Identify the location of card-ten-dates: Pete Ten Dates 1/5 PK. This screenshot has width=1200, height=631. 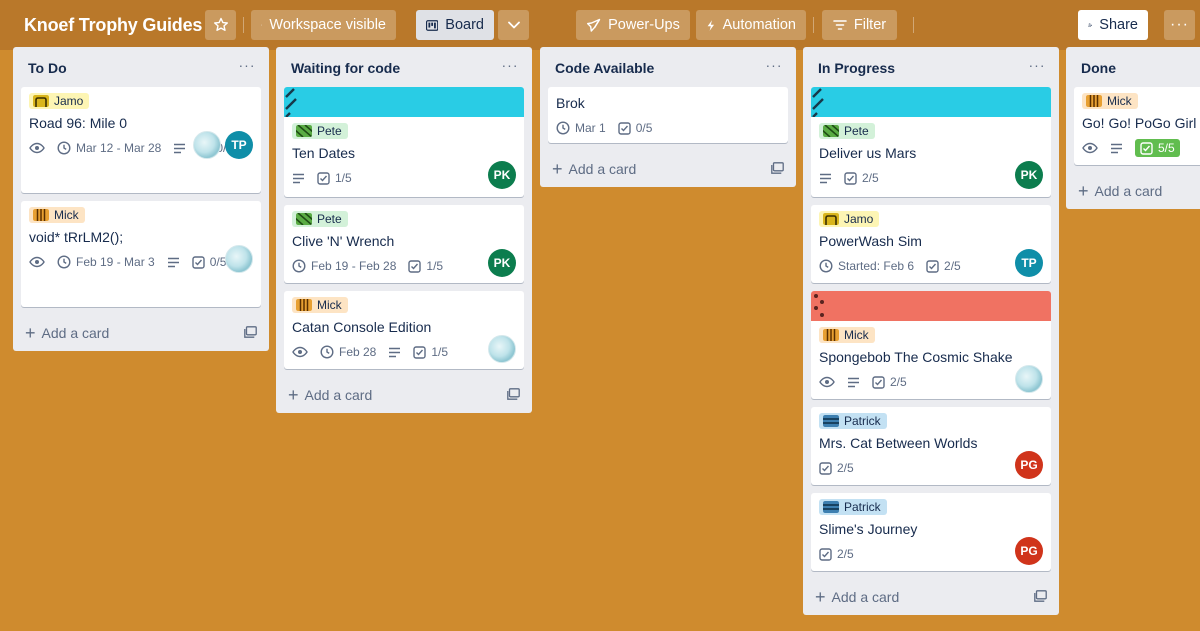
(404, 142).